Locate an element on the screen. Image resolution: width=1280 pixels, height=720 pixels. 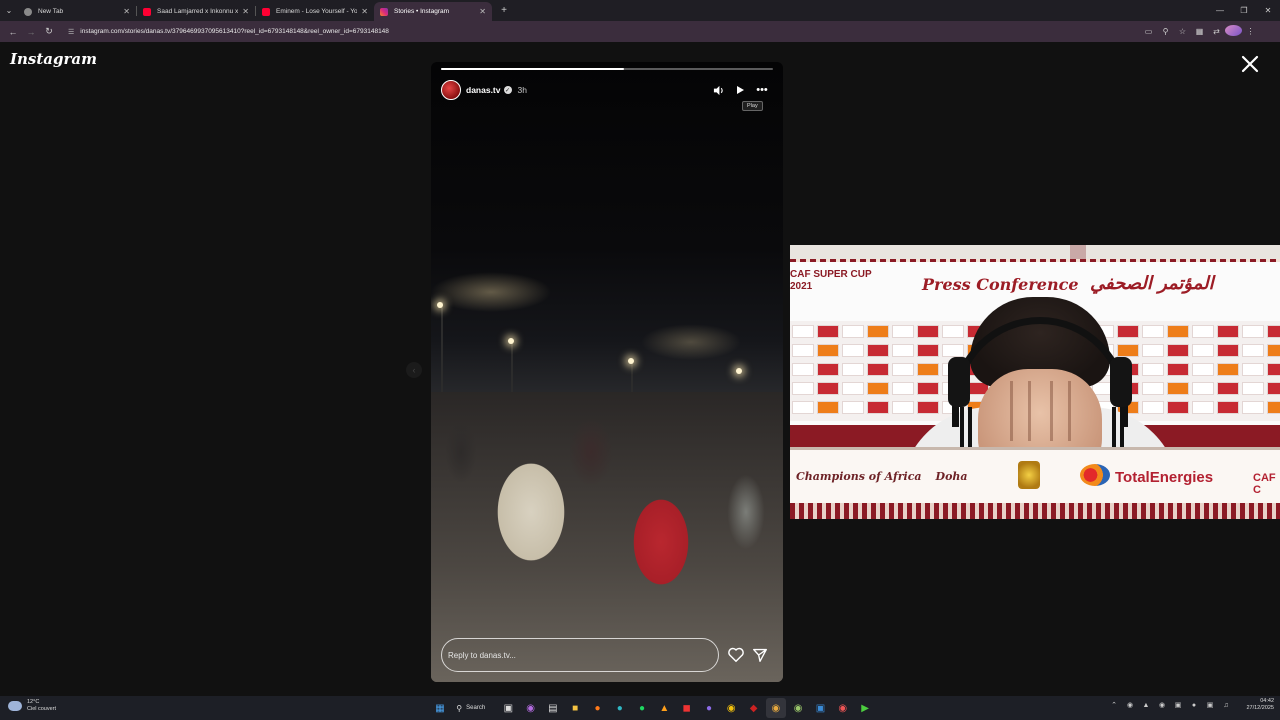
close-icon is located at coordinates (1250, 64).